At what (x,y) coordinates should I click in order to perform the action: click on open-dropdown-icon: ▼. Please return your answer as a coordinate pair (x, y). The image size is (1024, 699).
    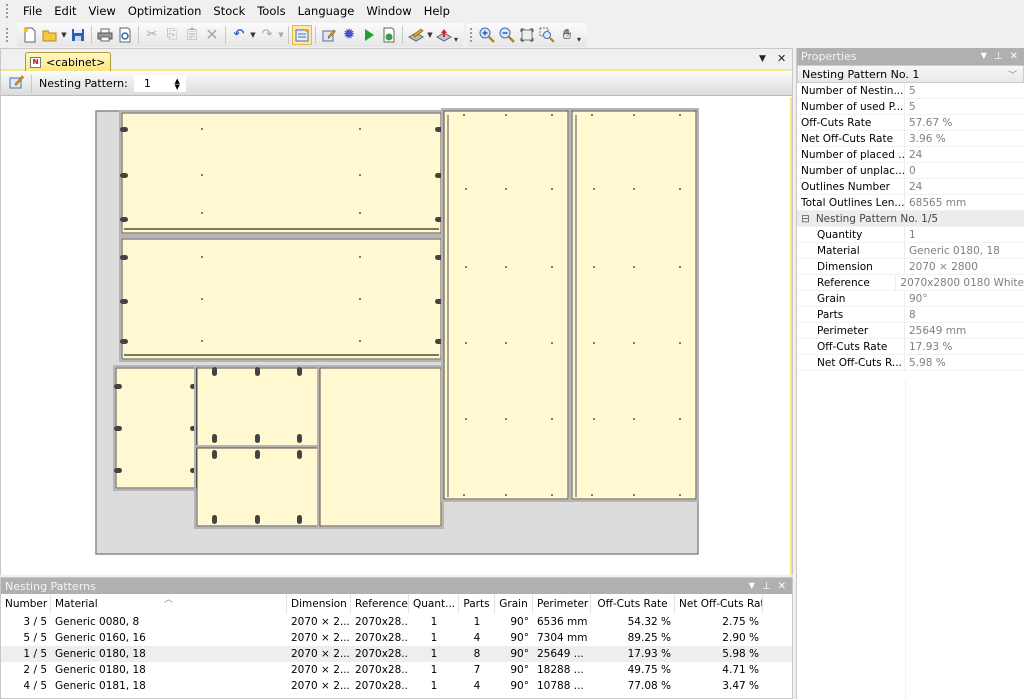
    Looking at the image, I should click on (64, 35).